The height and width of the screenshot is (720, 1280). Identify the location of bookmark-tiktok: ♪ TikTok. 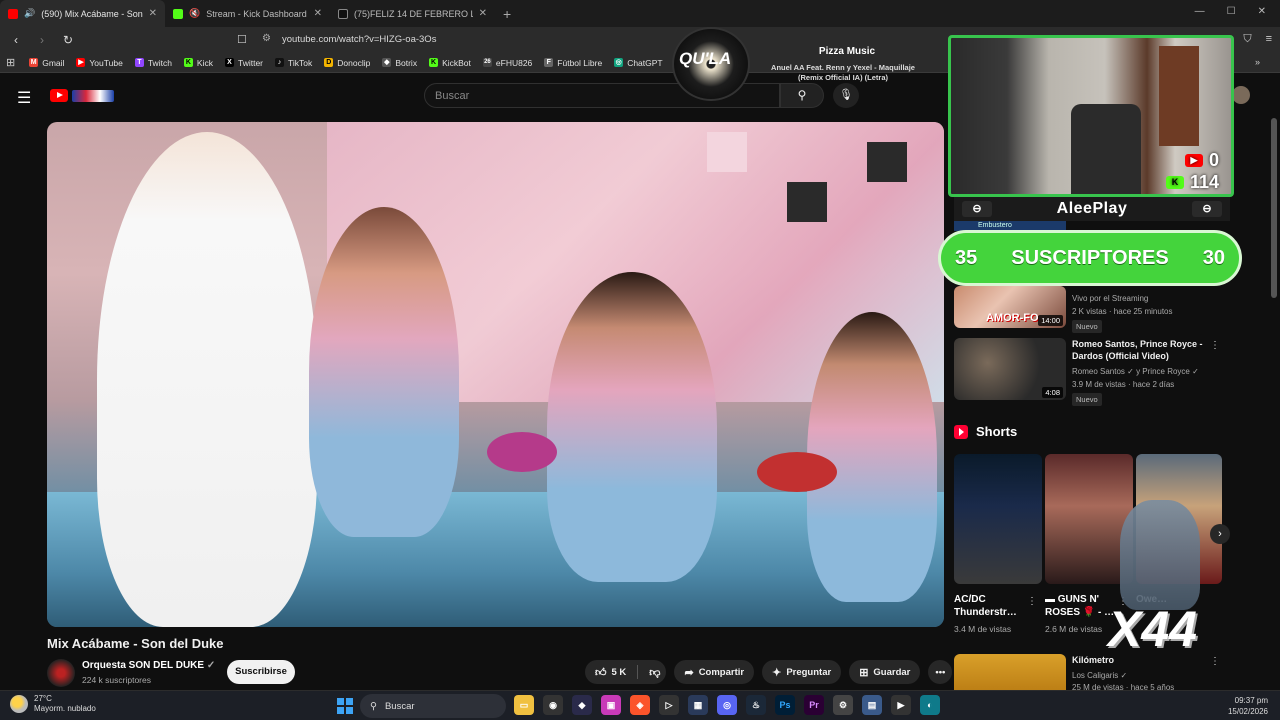
(293, 63).